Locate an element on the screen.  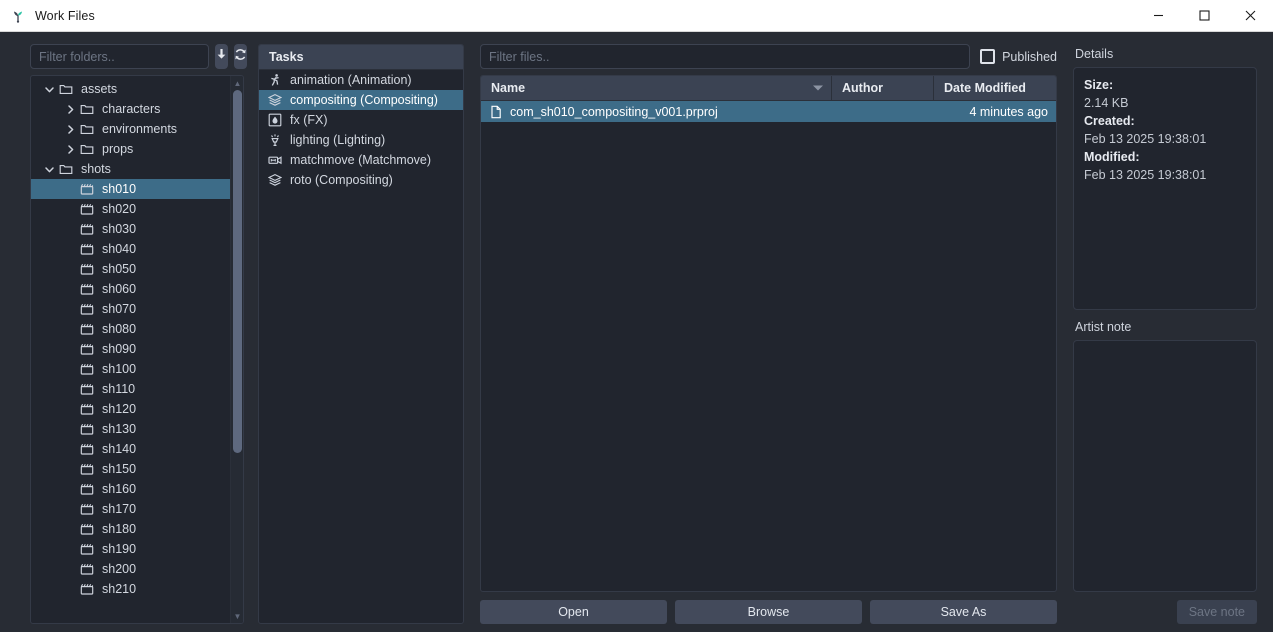
folder-tree-item: sh060 is located at coordinates (130, 289).